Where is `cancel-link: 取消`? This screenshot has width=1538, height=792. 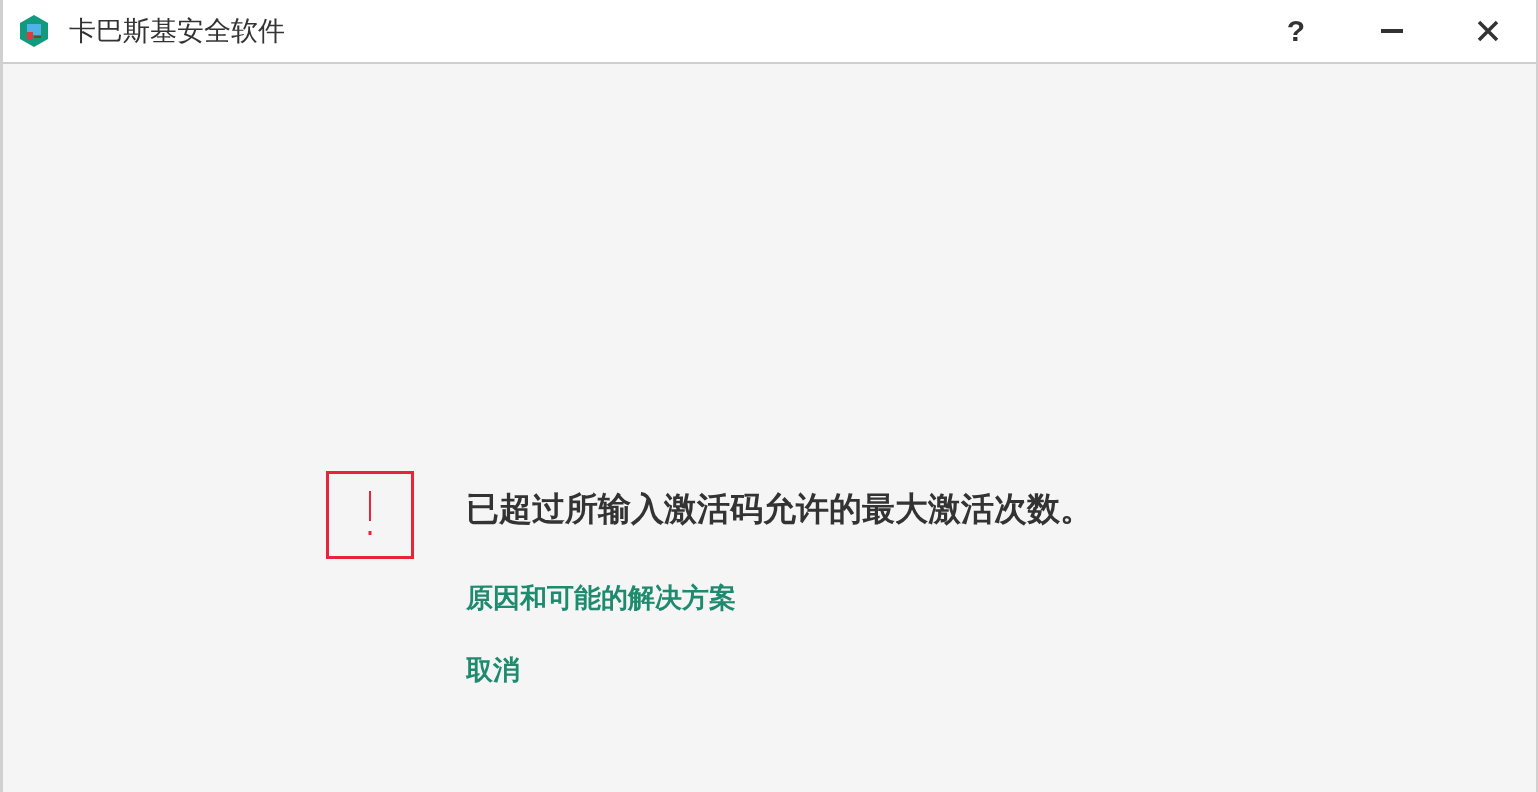
cancel-link: 取消 is located at coordinates (493, 670).